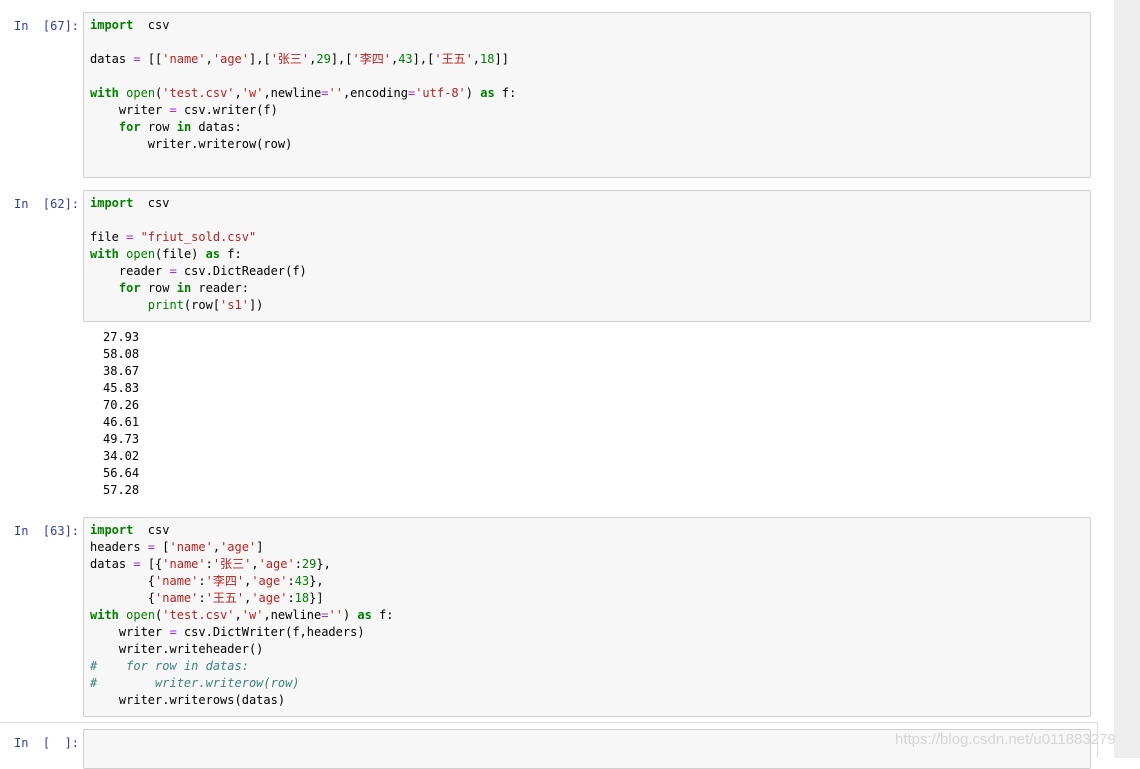  What do you see at coordinates (587, 237) in the screenshot?
I see `code-line: file = "friut_sold.csv"` at bounding box center [587, 237].